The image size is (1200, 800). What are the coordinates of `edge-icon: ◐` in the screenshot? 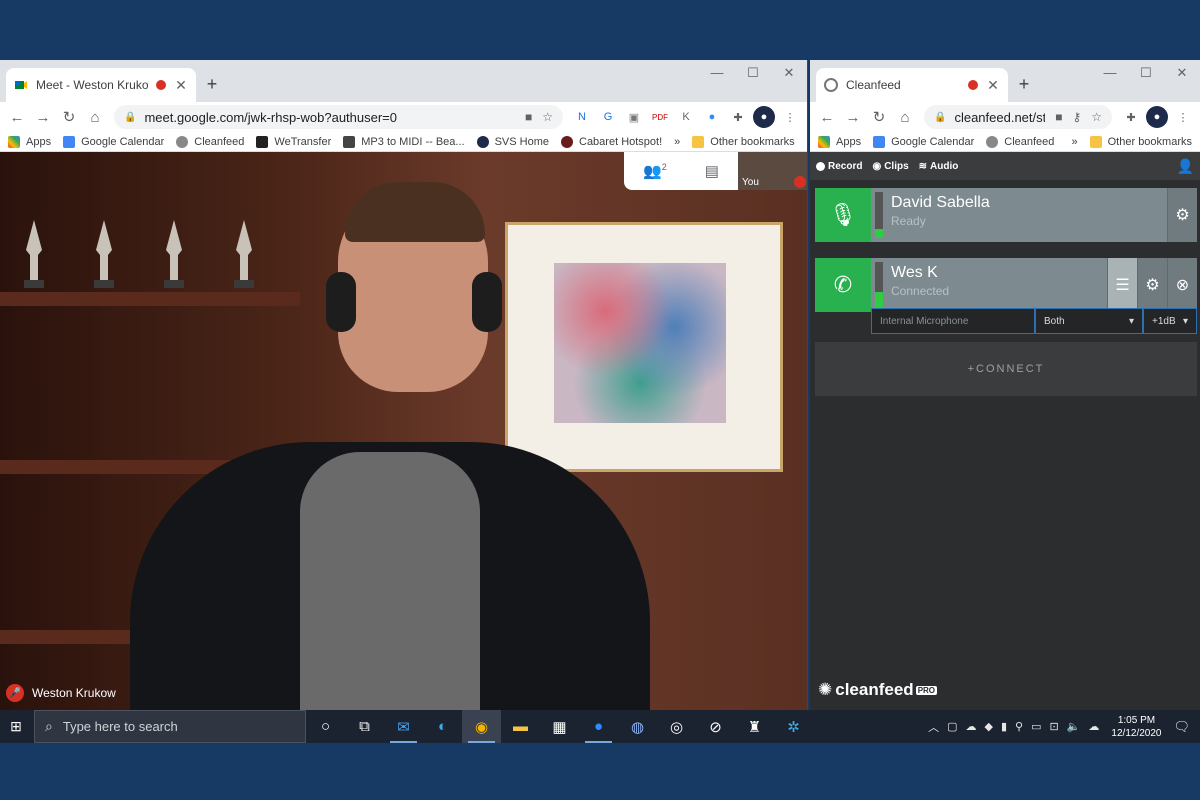 It's located at (442, 726).